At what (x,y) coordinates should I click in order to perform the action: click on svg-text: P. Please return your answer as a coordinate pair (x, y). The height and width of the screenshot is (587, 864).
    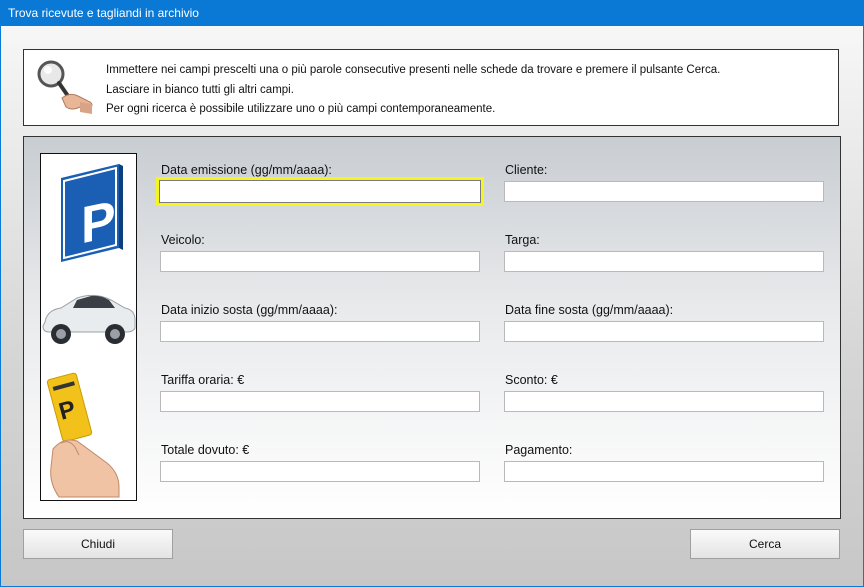
    Looking at the image, I should click on (98, 223).